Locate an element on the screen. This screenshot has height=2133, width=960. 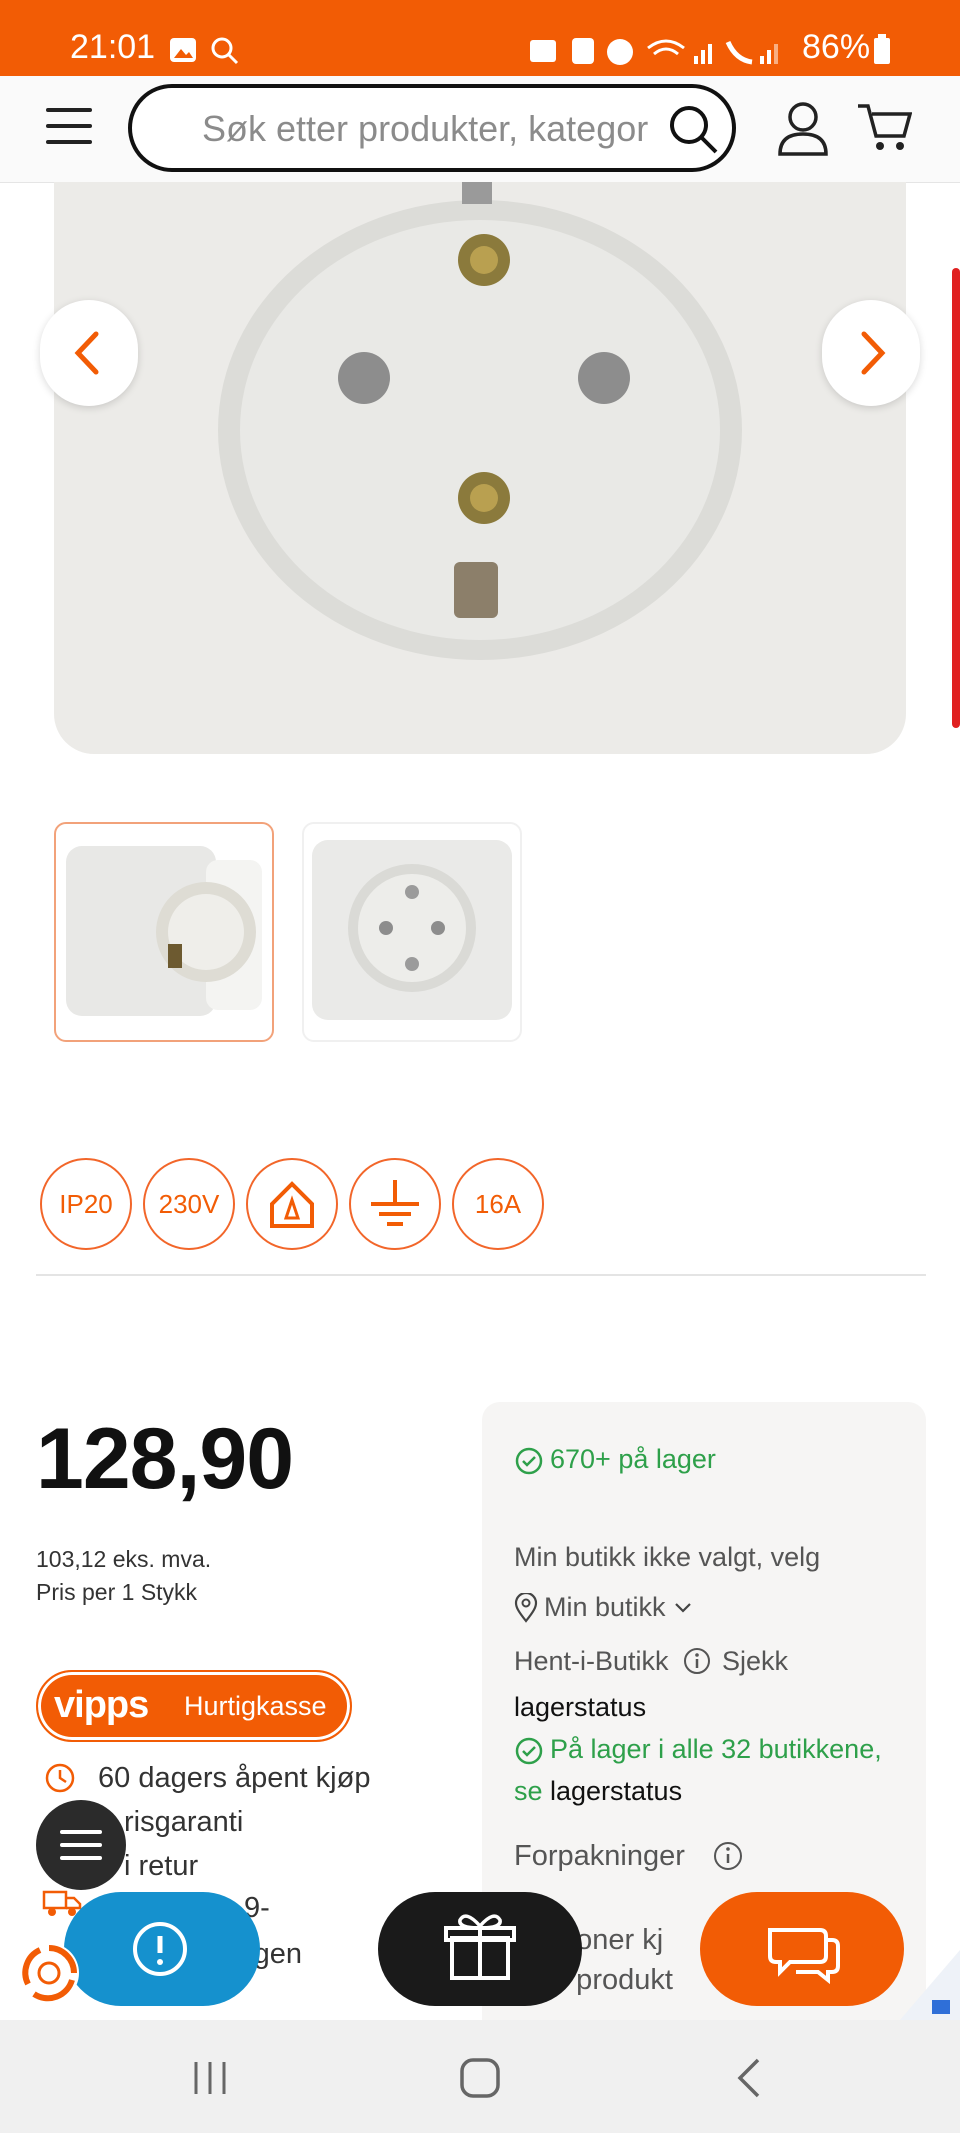
thumbnail-socket-angled is located at coordinates (164, 931).